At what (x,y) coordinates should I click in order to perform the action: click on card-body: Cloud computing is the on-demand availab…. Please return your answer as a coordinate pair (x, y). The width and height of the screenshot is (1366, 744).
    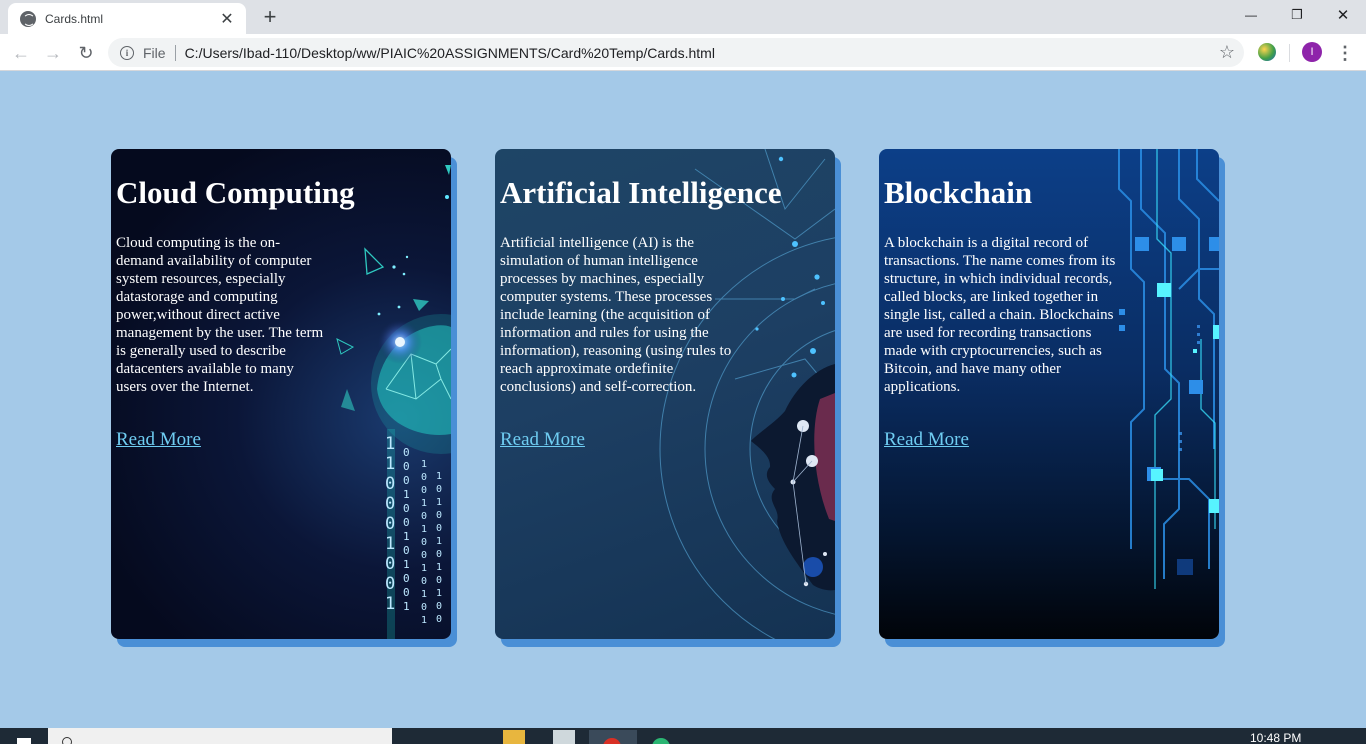
    Looking at the image, I should click on (220, 315).